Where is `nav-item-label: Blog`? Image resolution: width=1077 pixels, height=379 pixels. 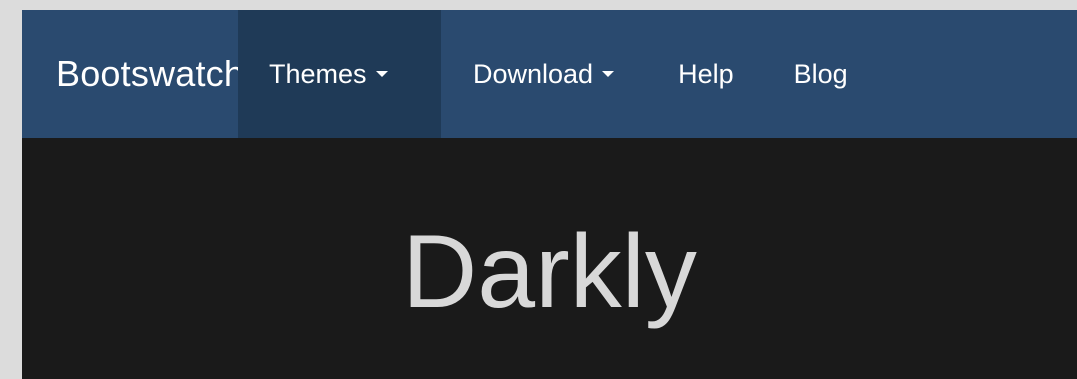 nav-item-label: Blog is located at coordinates (820, 73).